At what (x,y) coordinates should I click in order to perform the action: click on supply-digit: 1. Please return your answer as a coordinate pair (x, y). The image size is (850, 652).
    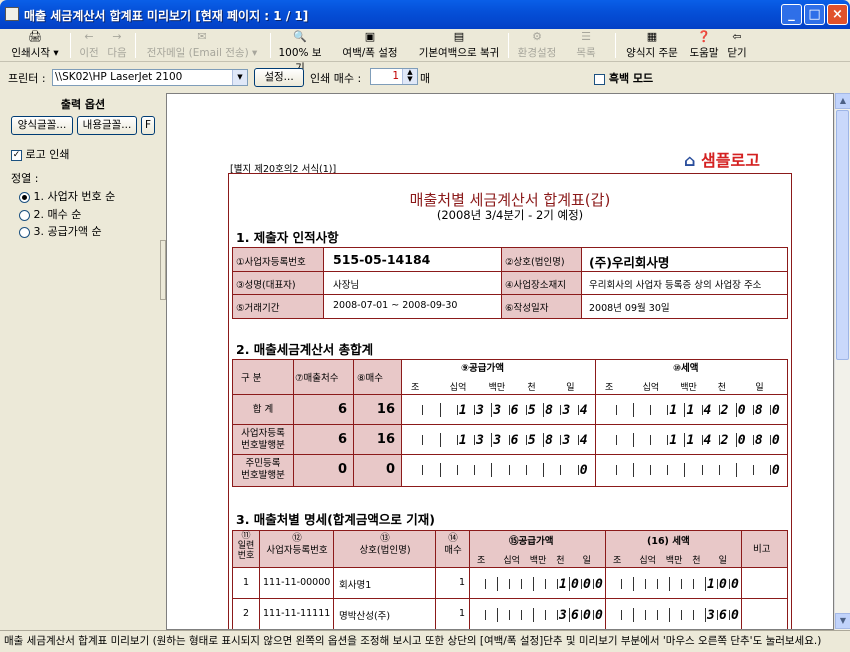
    Looking at the image, I should click on (462, 410).